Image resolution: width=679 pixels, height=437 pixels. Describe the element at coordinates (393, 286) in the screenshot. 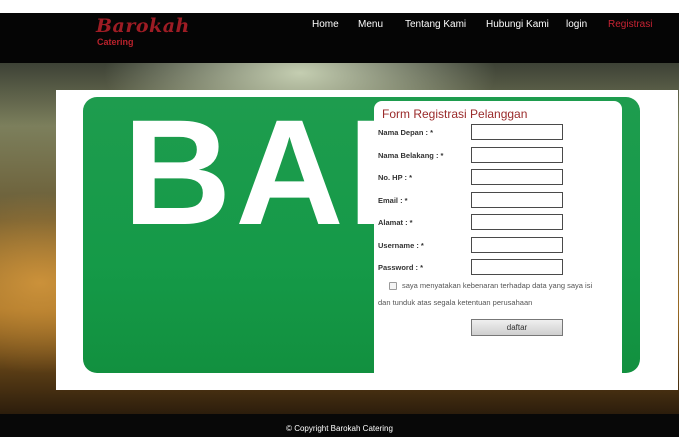

I see `agree-checkbox` at that location.